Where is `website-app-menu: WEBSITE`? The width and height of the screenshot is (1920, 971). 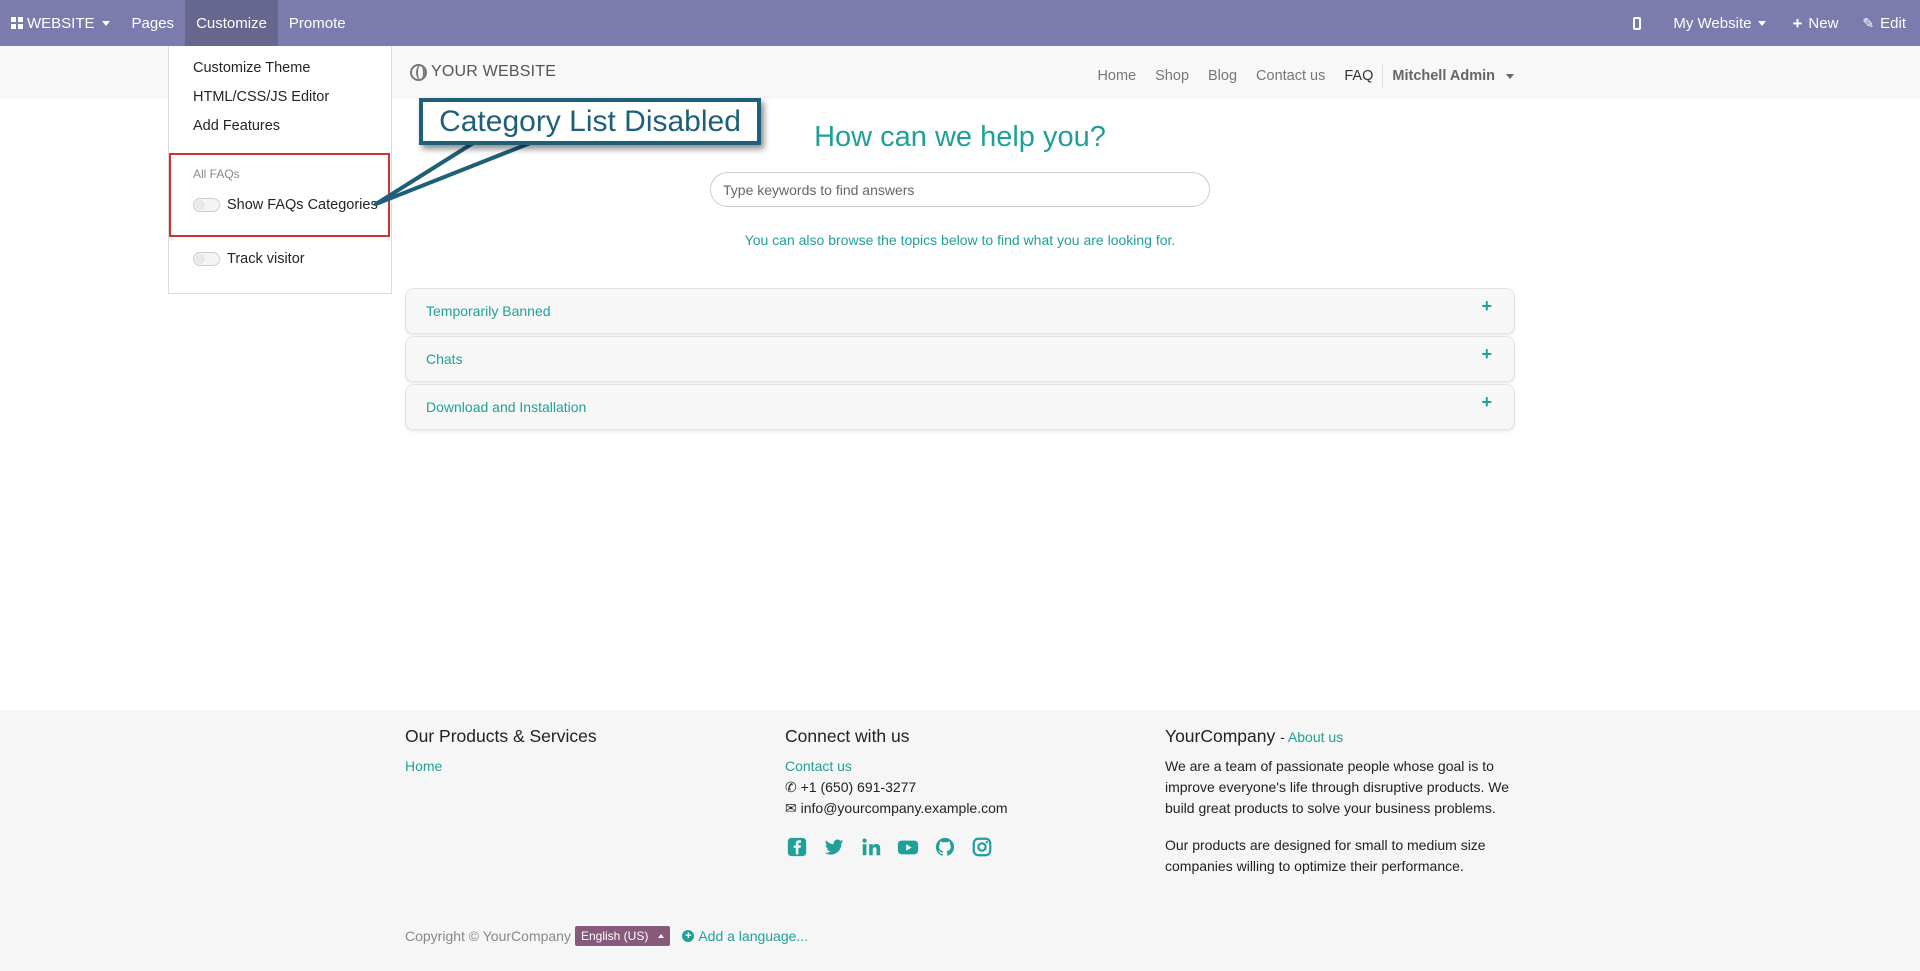
website-app-menu: WEBSITE is located at coordinates (60, 23).